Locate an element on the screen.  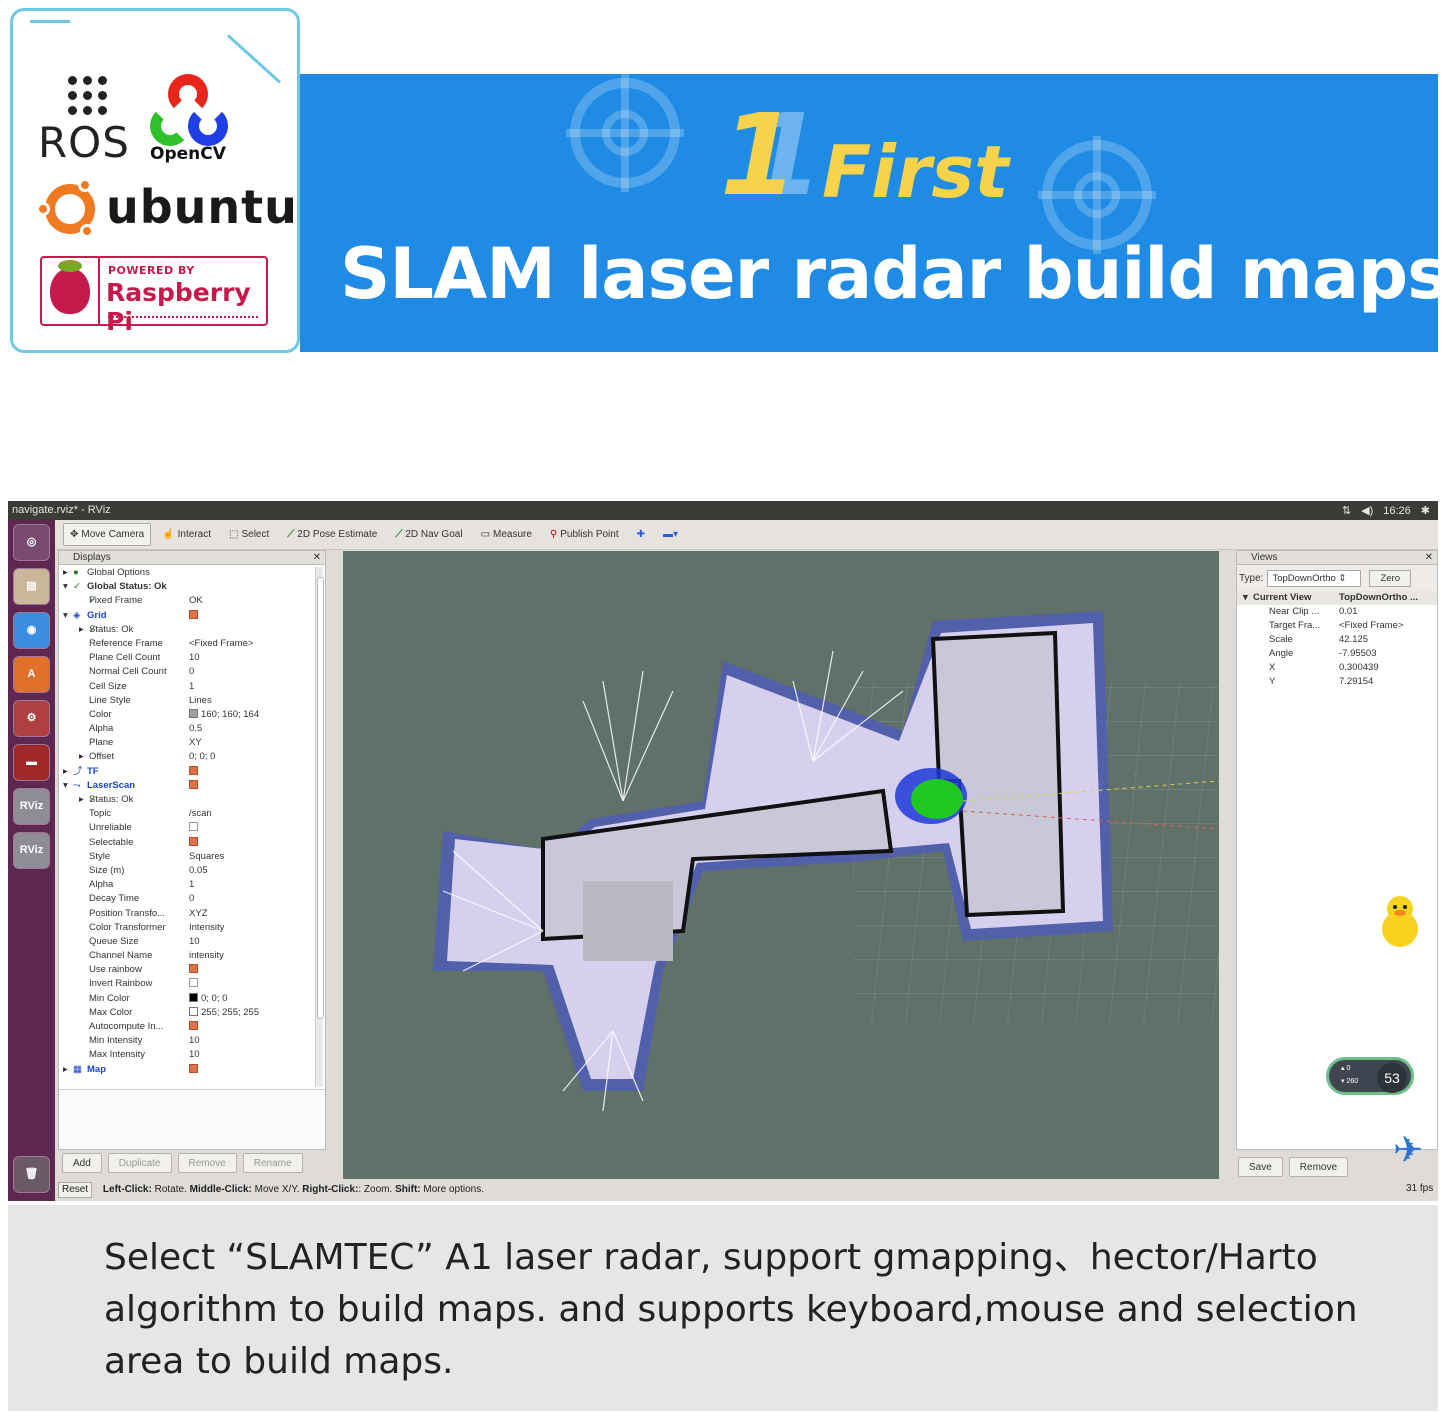
display-row: ▸ ● Global Options is located at coordinates (188, 573).